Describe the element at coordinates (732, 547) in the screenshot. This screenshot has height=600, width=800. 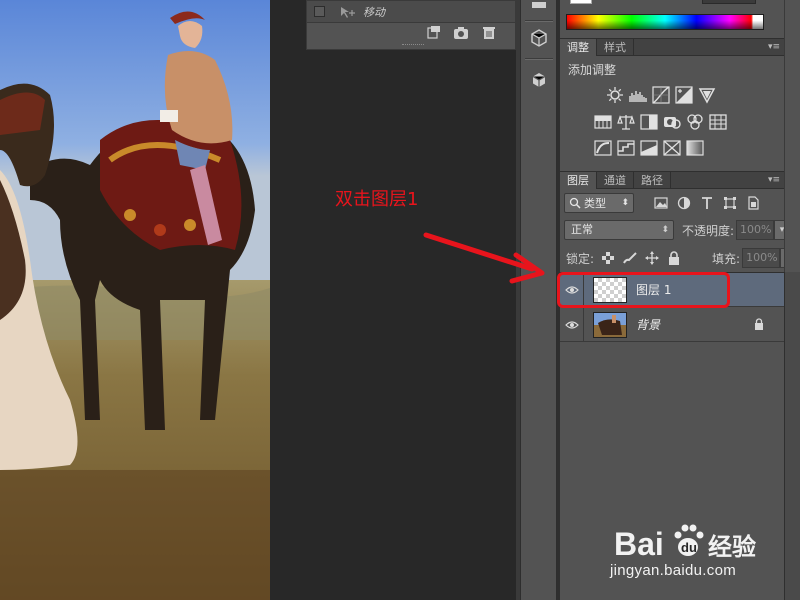
I see `watermark-brand-tail: 经验` at that location.